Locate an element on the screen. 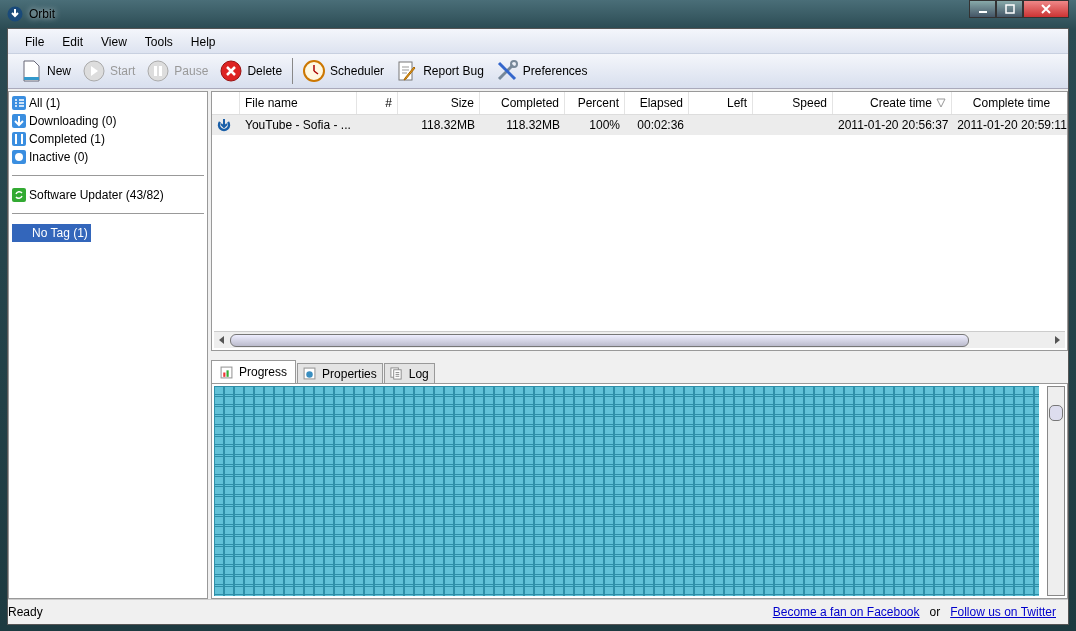 The image size is (1076, 631). clock-icon is located at coordinates (314, 71).